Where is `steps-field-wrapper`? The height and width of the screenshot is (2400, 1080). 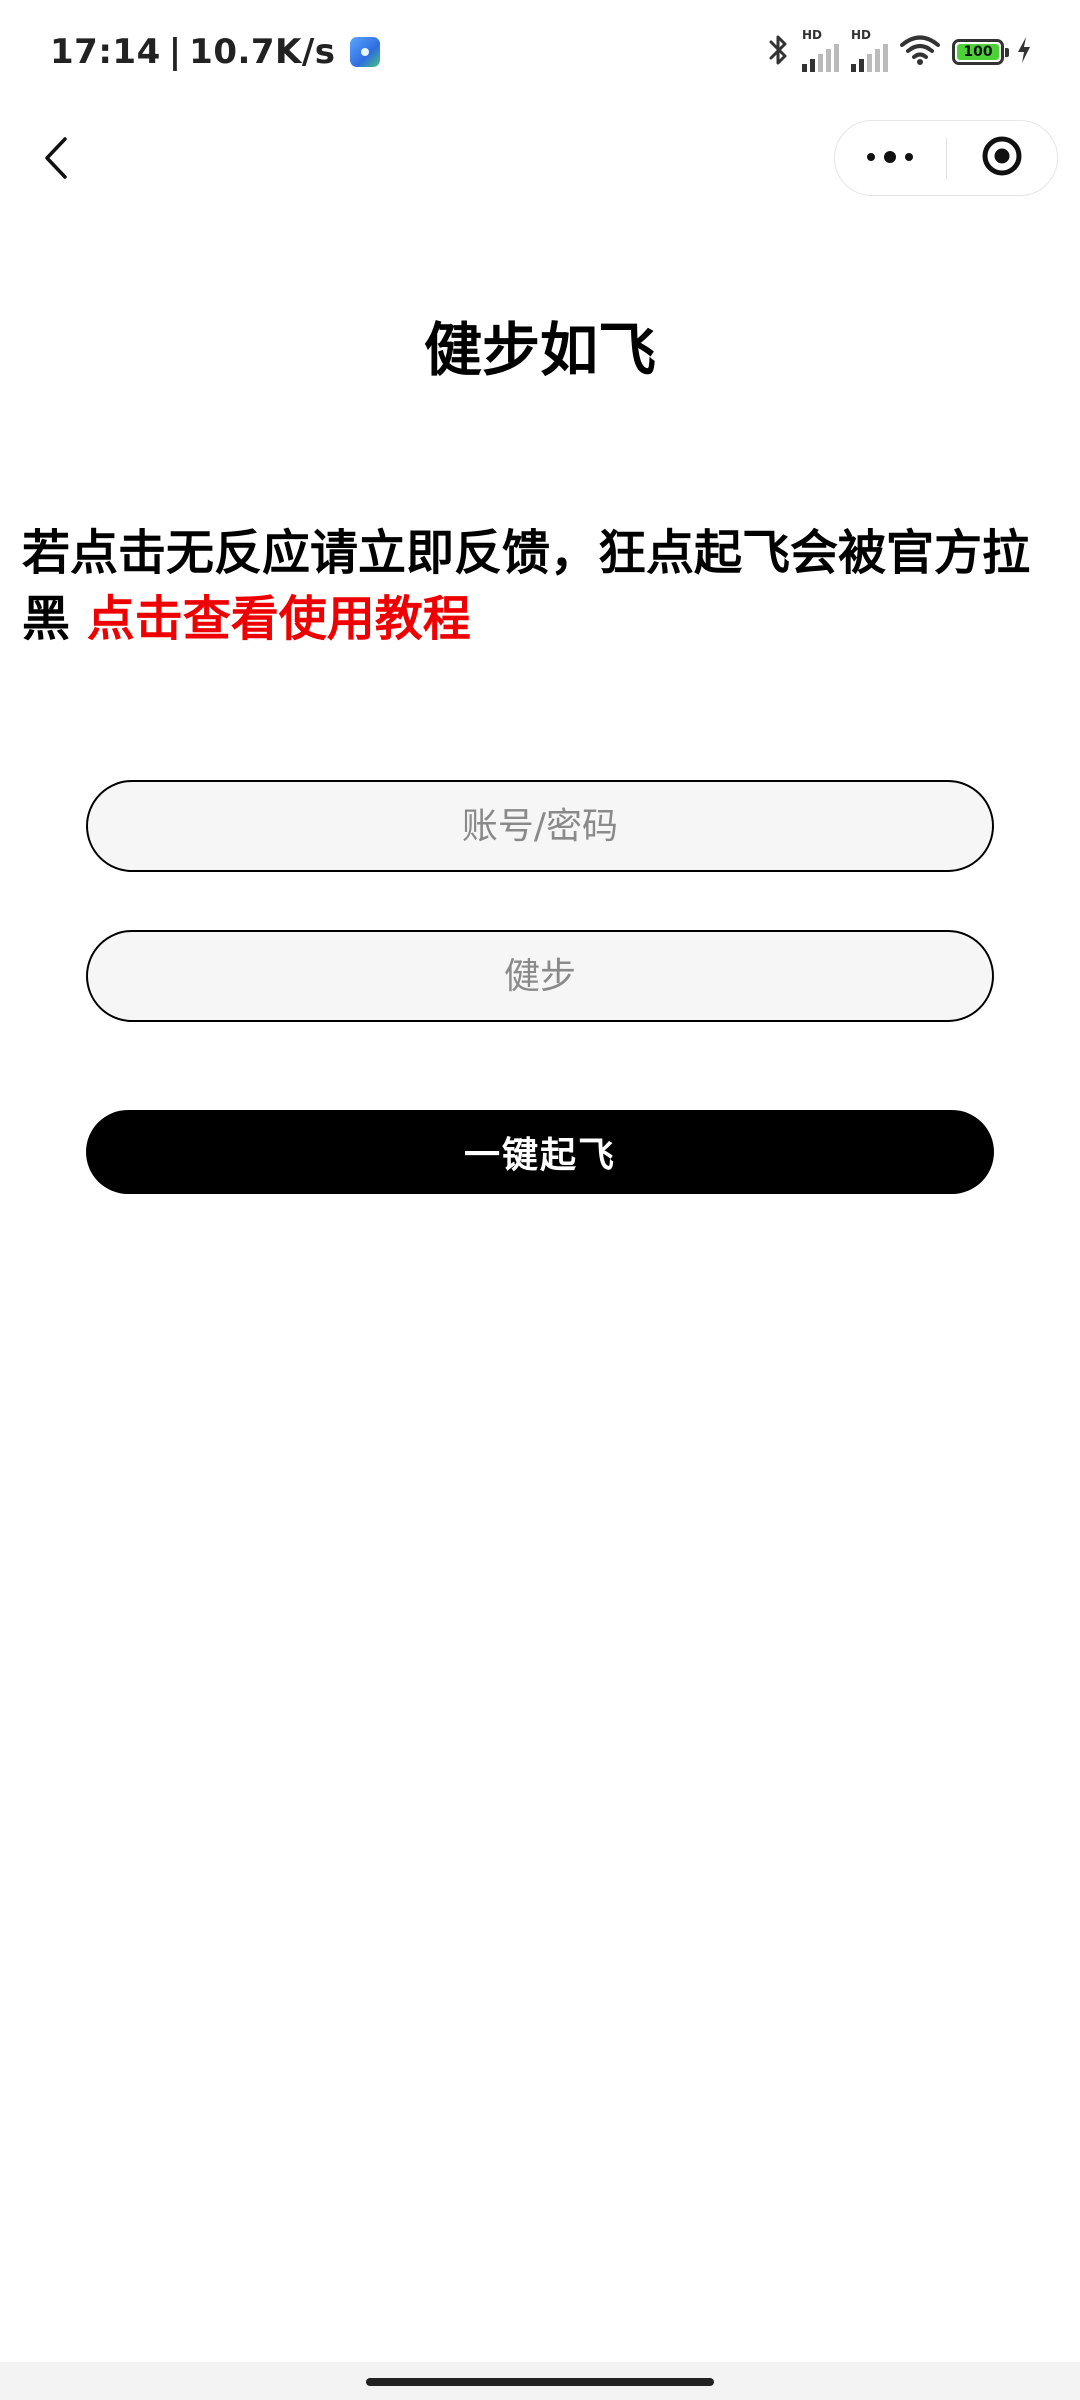 steps-field-wrapper is located at coordinates (540, 976).